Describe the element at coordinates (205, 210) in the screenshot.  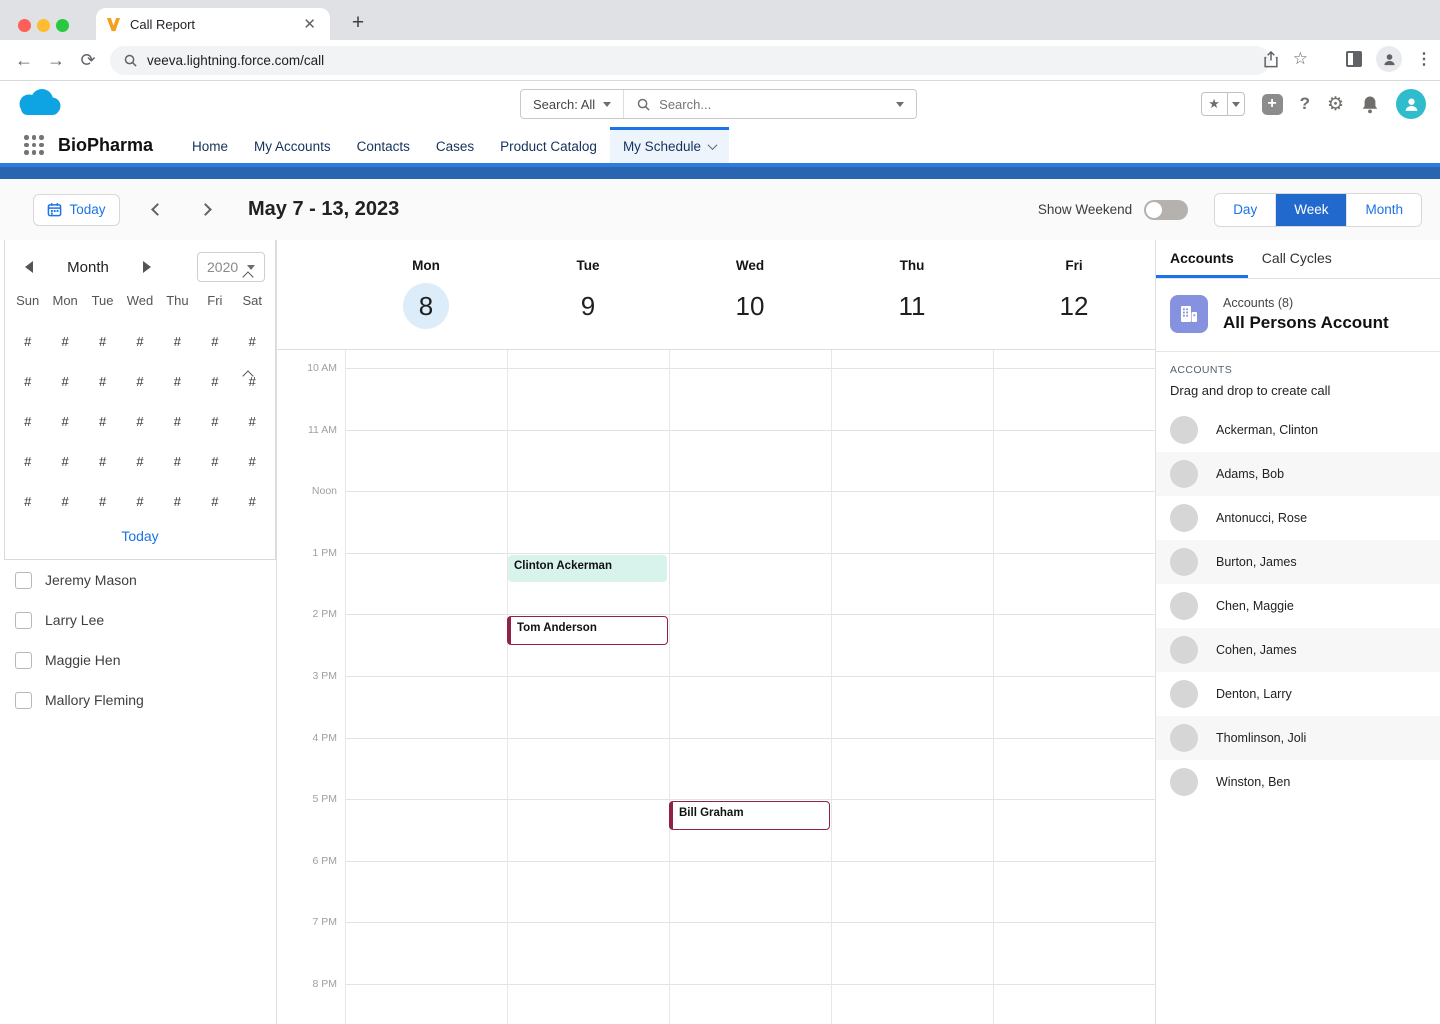
I see `next-week-button` at that location.